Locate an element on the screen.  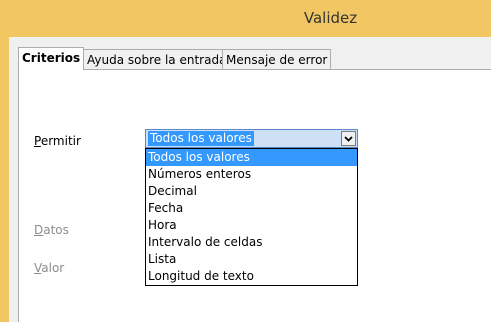
chevron-down-icon is located at coordinates (348, 138).